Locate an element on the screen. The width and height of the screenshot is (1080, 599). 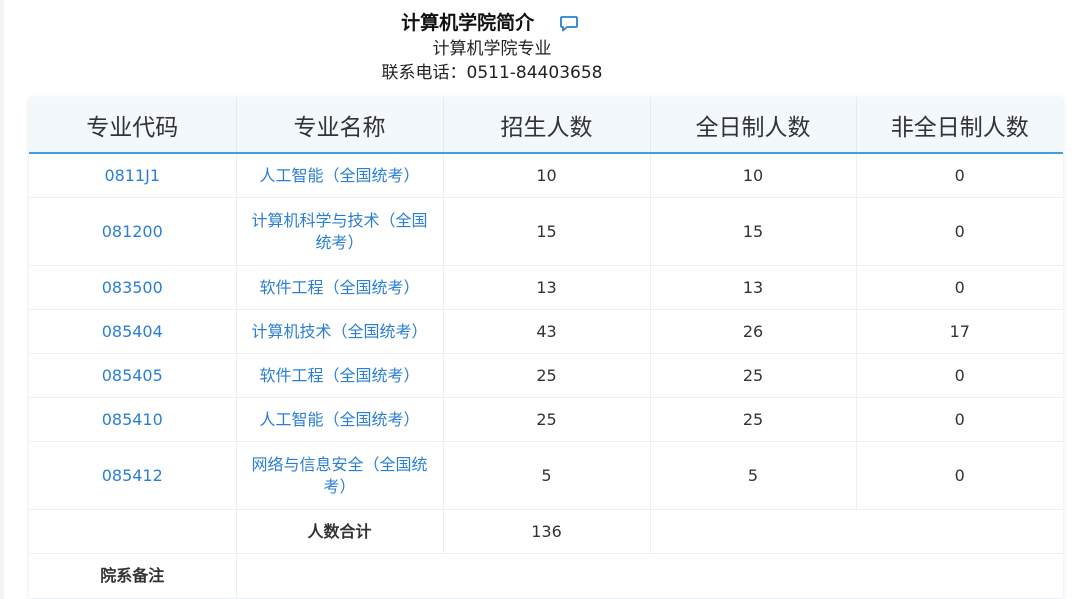
header-enrollment: 招生人数 is located at coordinates (547, 125).